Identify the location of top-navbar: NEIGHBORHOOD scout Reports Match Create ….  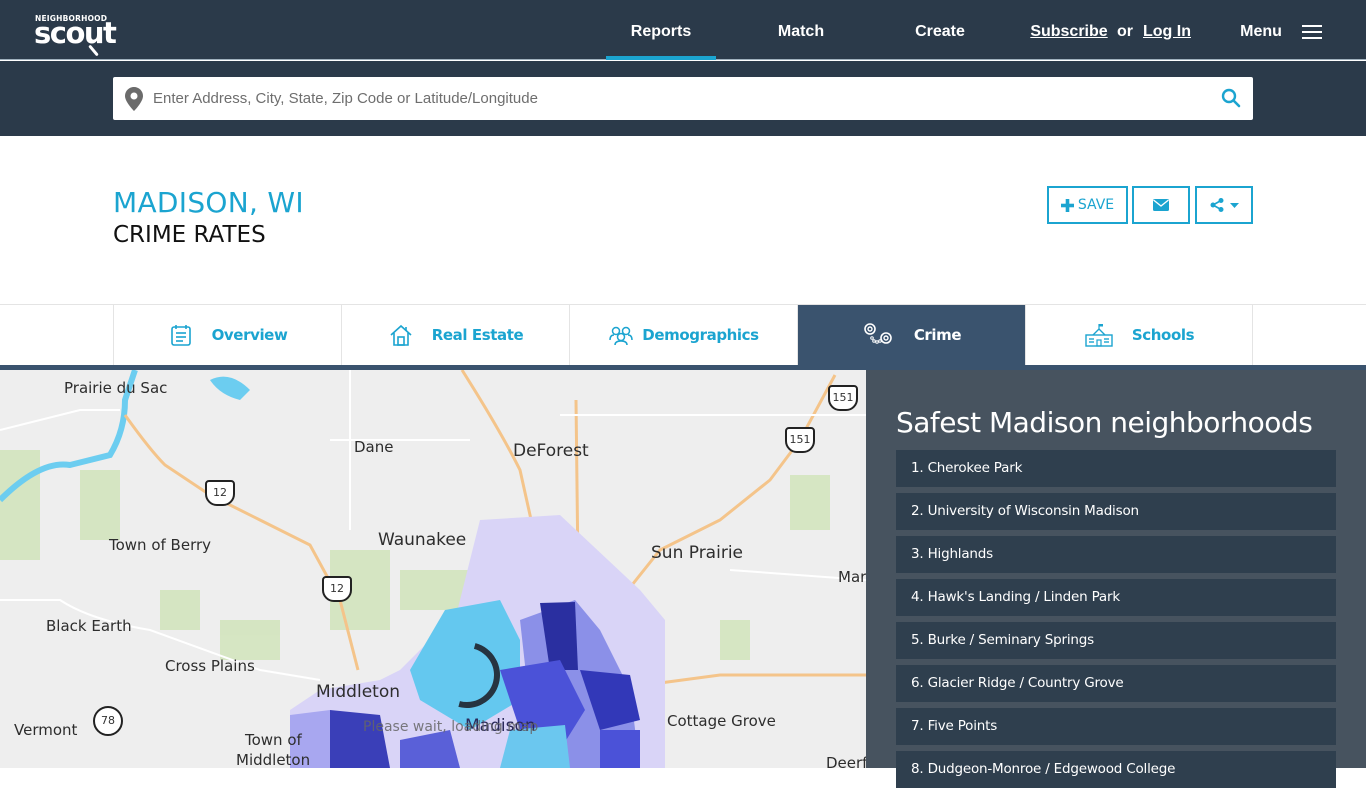
(683, 30).